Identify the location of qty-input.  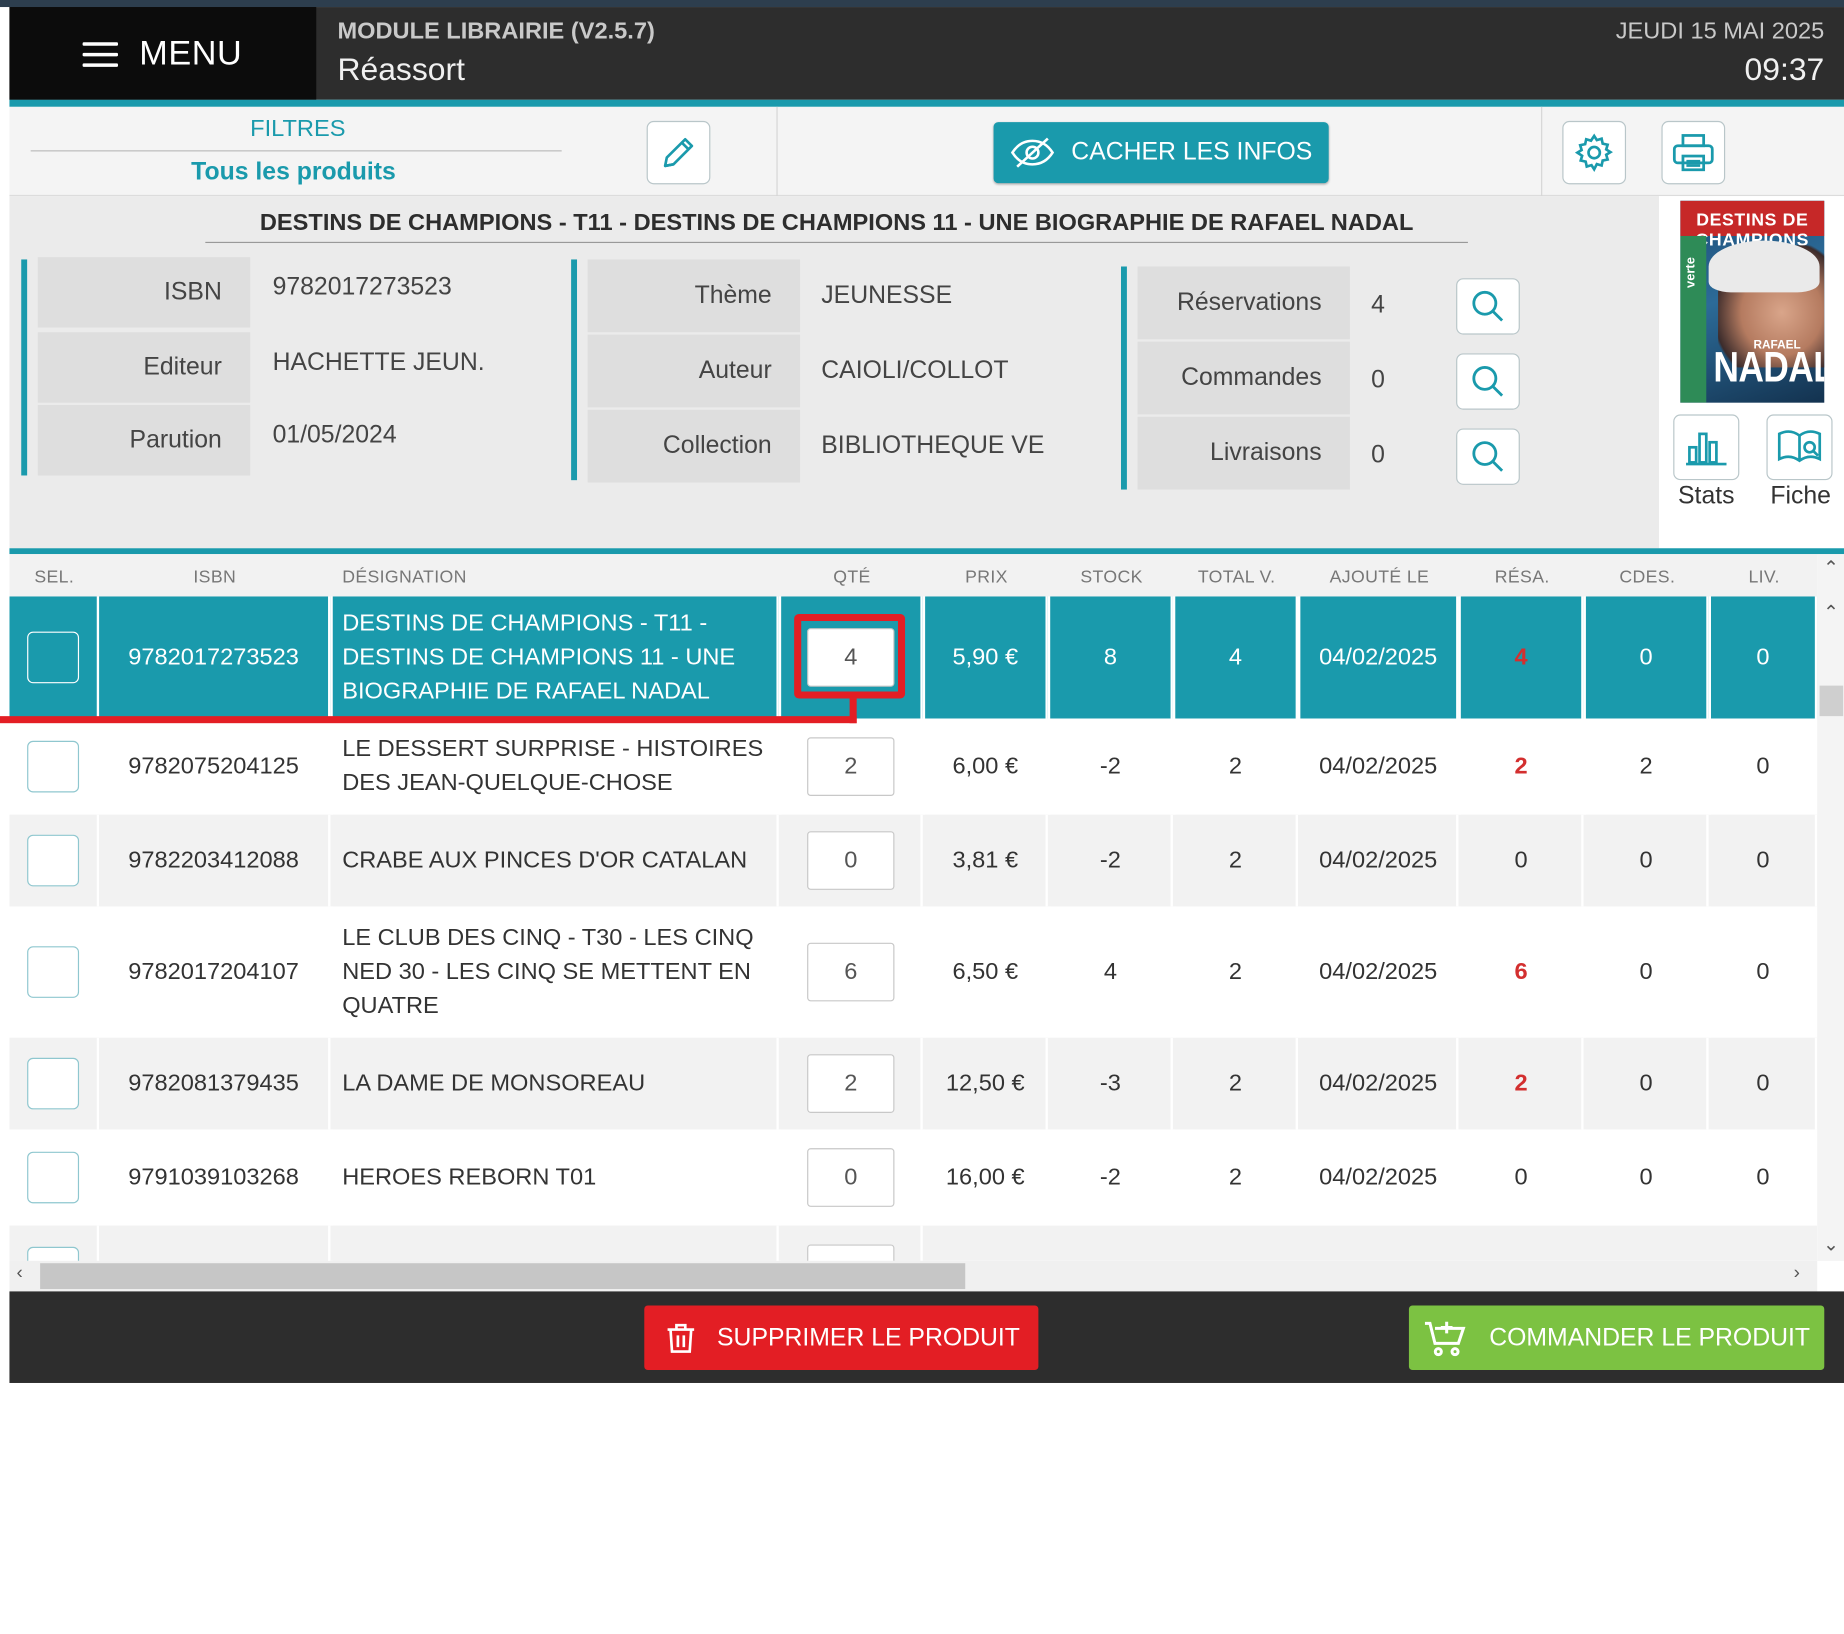
(851, 1252).